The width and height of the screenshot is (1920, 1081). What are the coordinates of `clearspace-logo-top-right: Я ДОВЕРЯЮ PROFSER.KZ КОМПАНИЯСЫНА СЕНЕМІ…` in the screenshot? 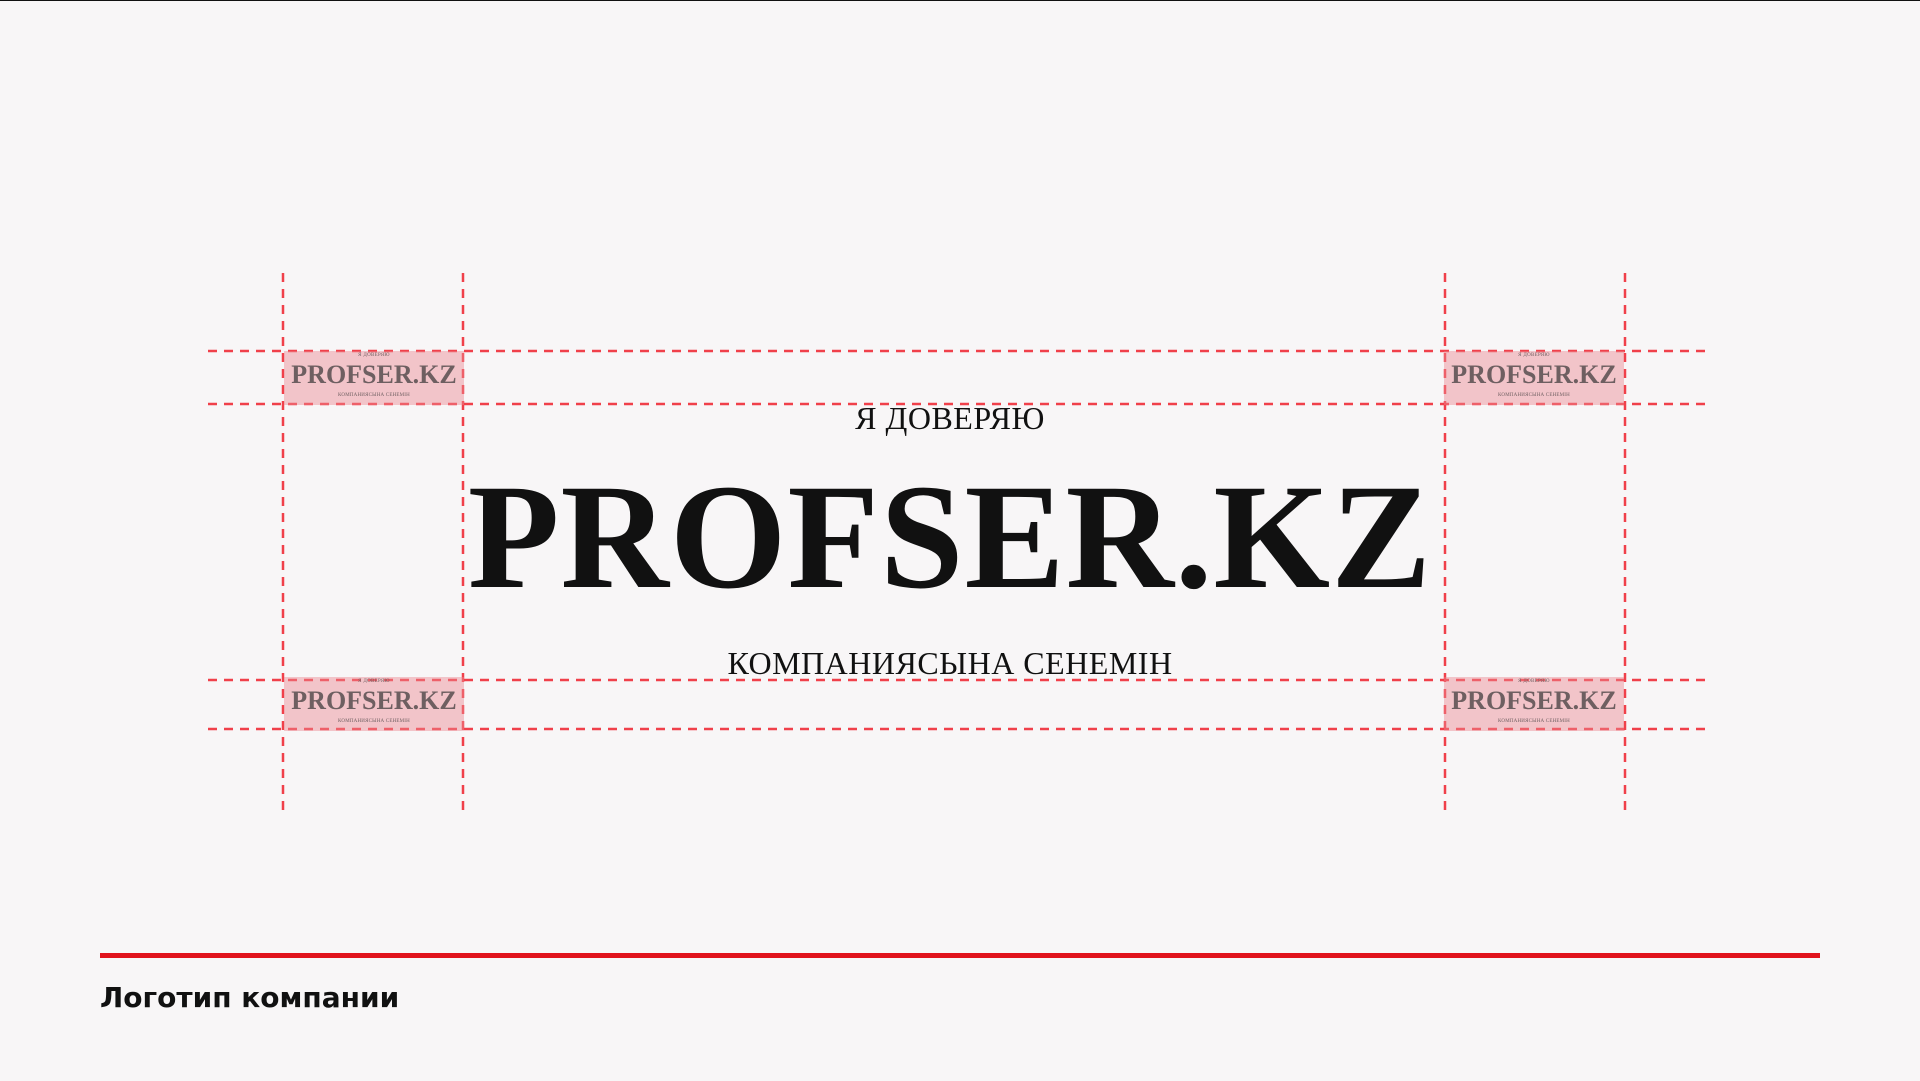 It's located at (1534, 378).